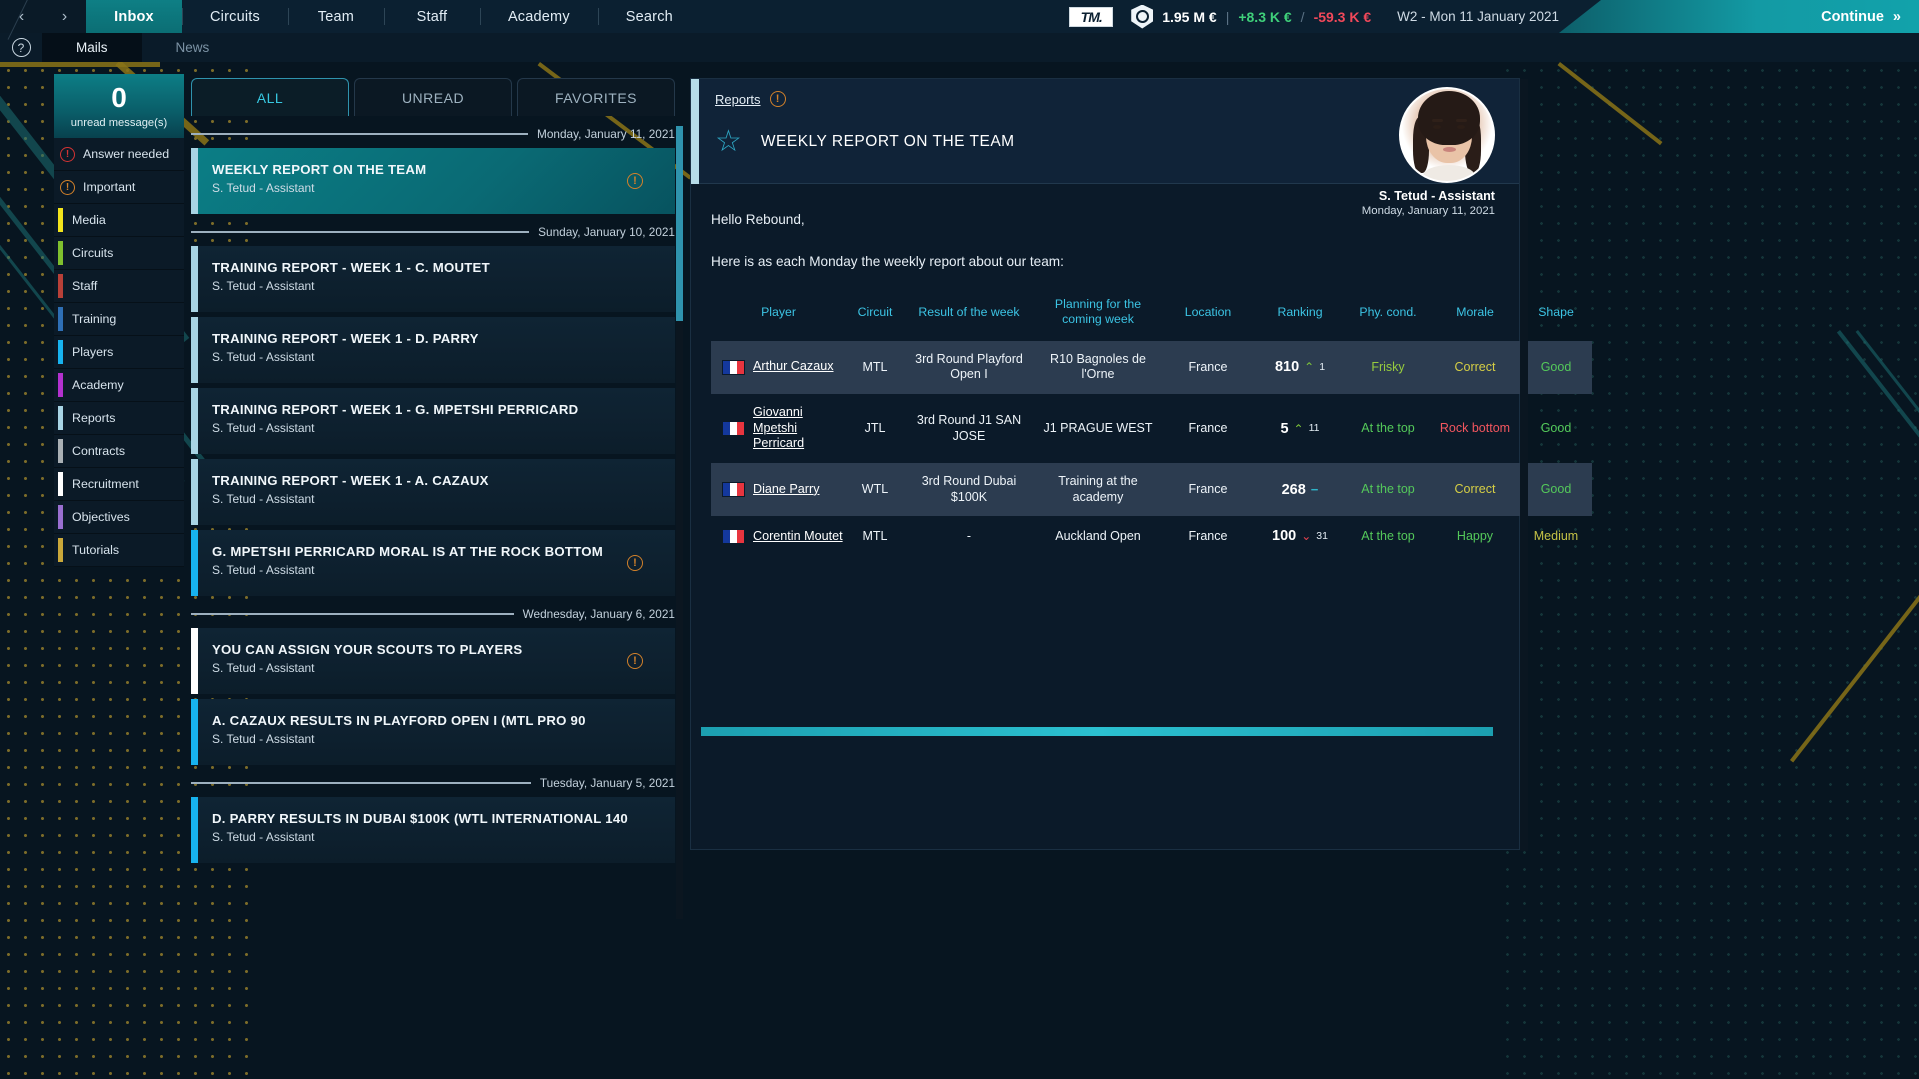 The width and height of the screenshot is (1919, 1079). I want to click on player-cell: Diane Parry, so click(778, 490).